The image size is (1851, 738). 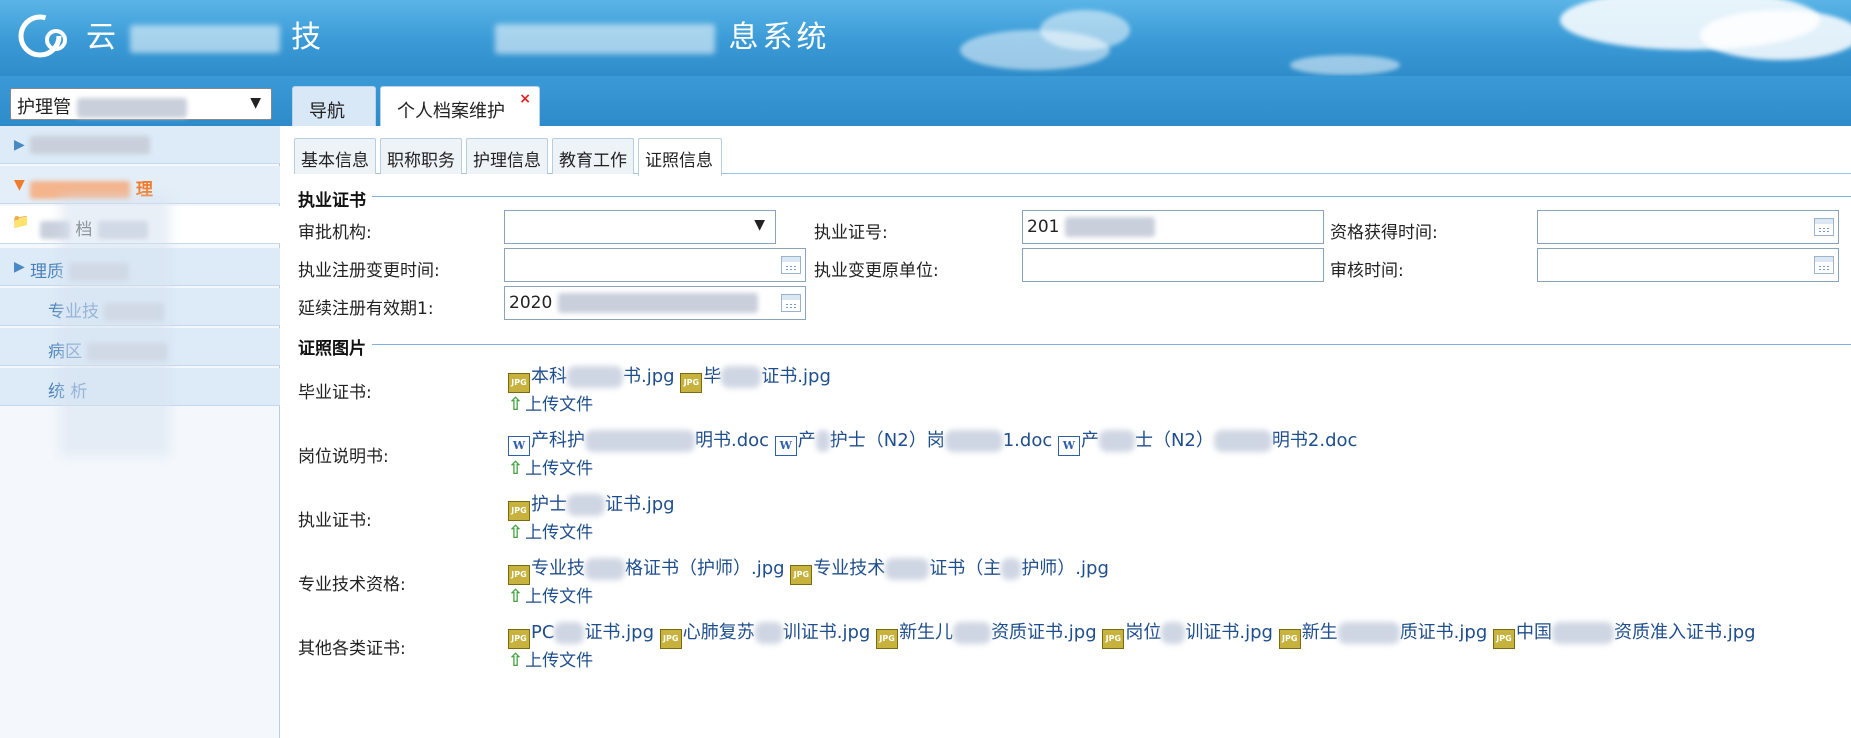 What do you see at coordinates (1382, 635) in the screenshot?
I see `jpg-file-link: JPG 新生 质证书.jpg` at bounding box center [1382, 635].